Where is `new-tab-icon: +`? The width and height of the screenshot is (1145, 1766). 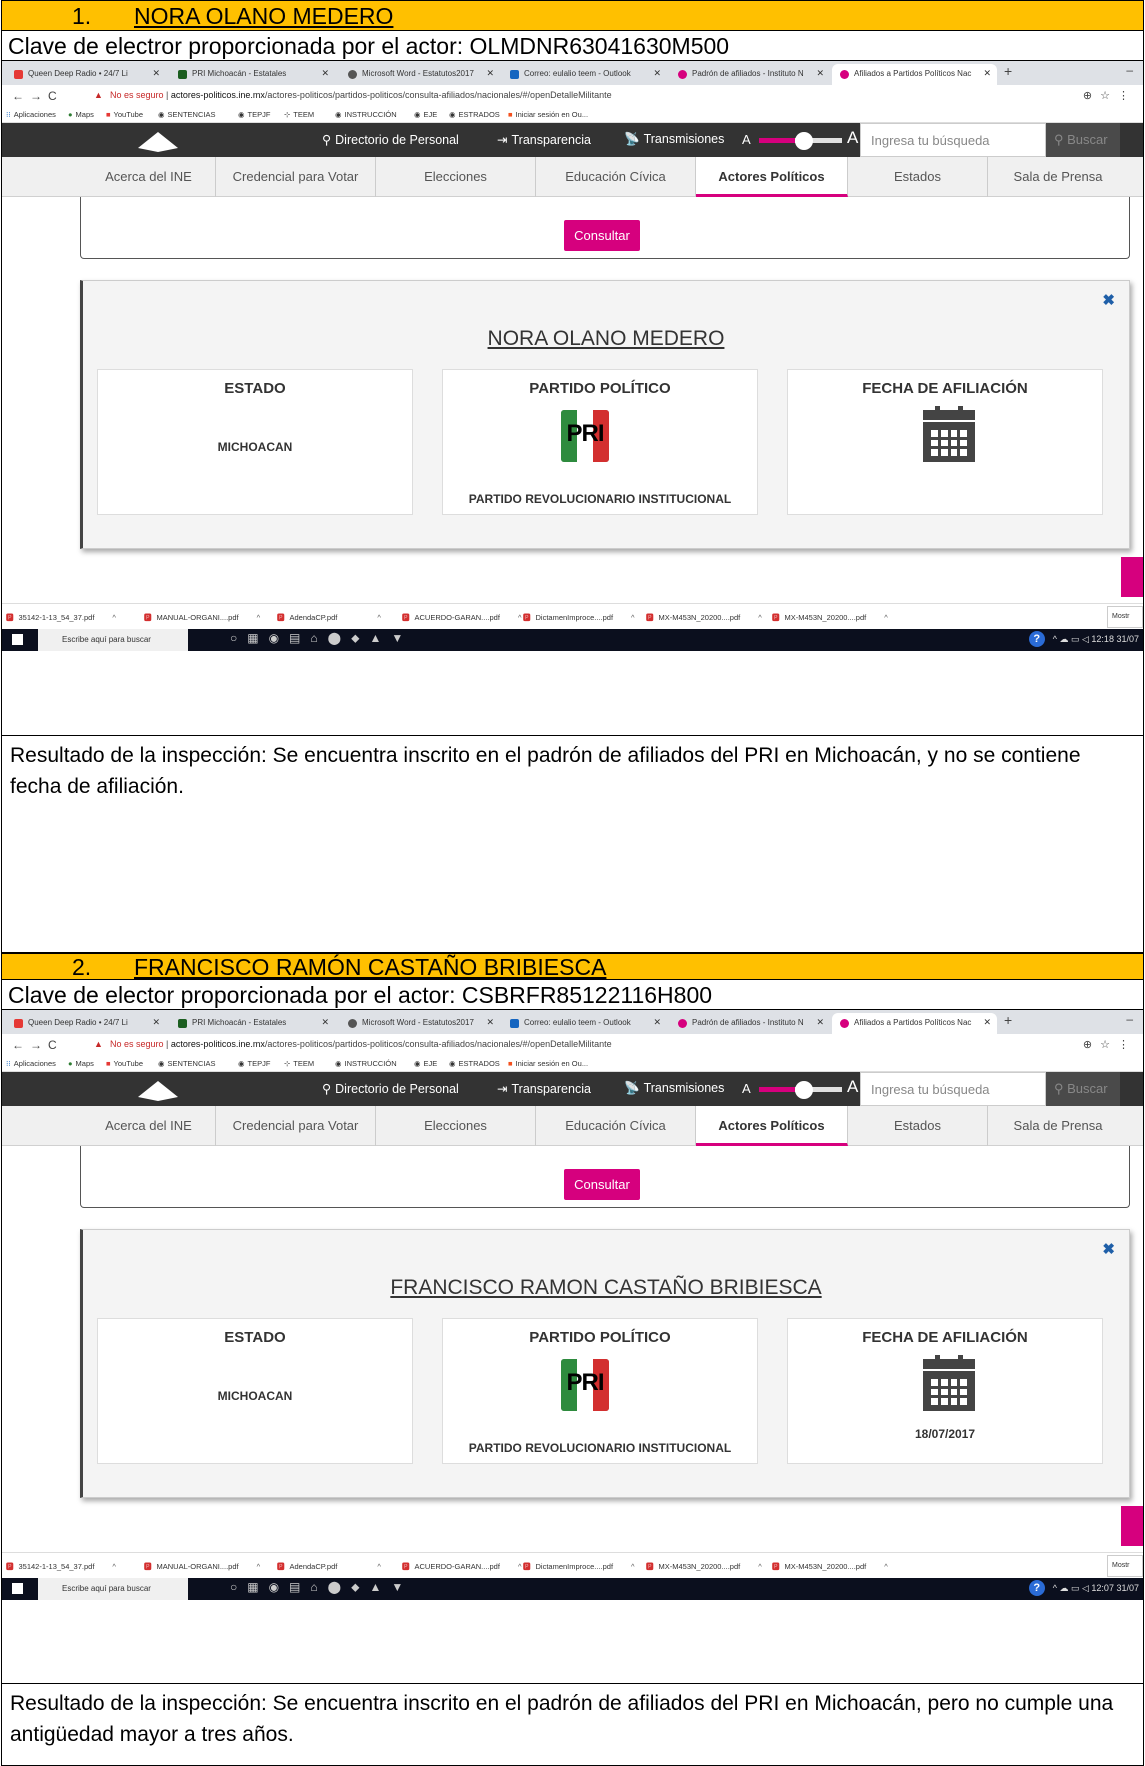
new-tab-icon: + is located at coordinates (1008, 71).